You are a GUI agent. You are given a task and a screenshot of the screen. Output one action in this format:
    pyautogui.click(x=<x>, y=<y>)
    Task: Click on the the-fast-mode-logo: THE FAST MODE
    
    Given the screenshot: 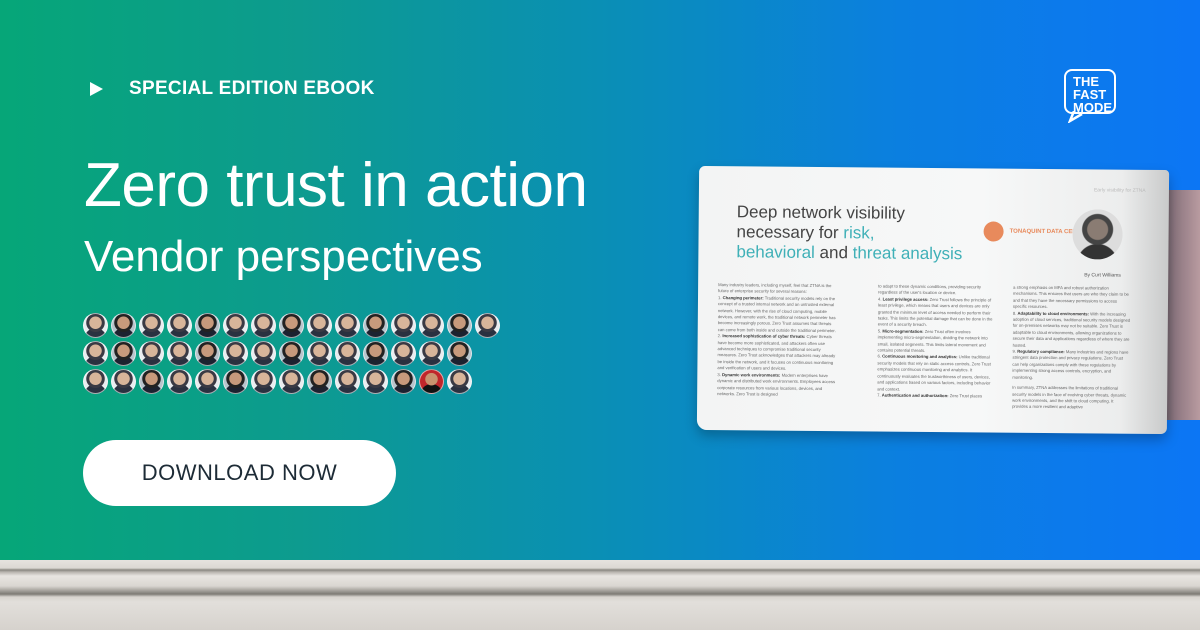 What is the action you would take?
    pyautogui.click(x=1090, y=96)
    